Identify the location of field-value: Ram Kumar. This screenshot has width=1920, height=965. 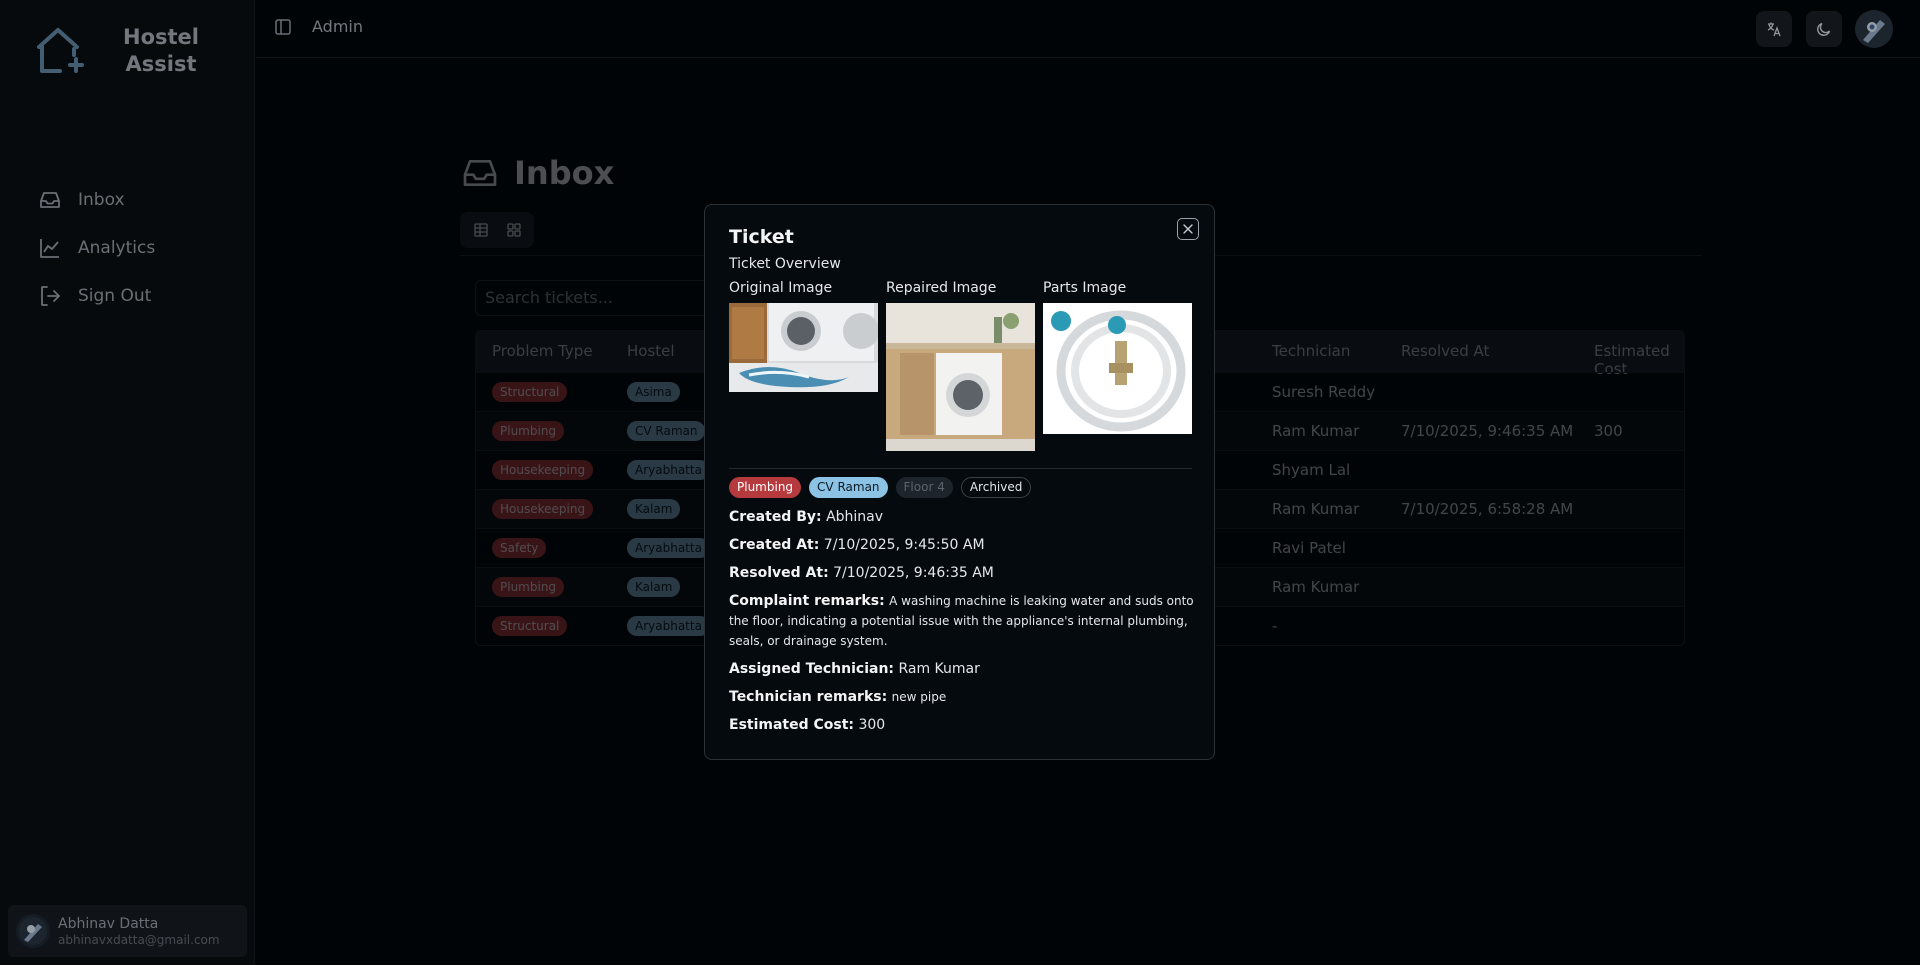
(939, 669).